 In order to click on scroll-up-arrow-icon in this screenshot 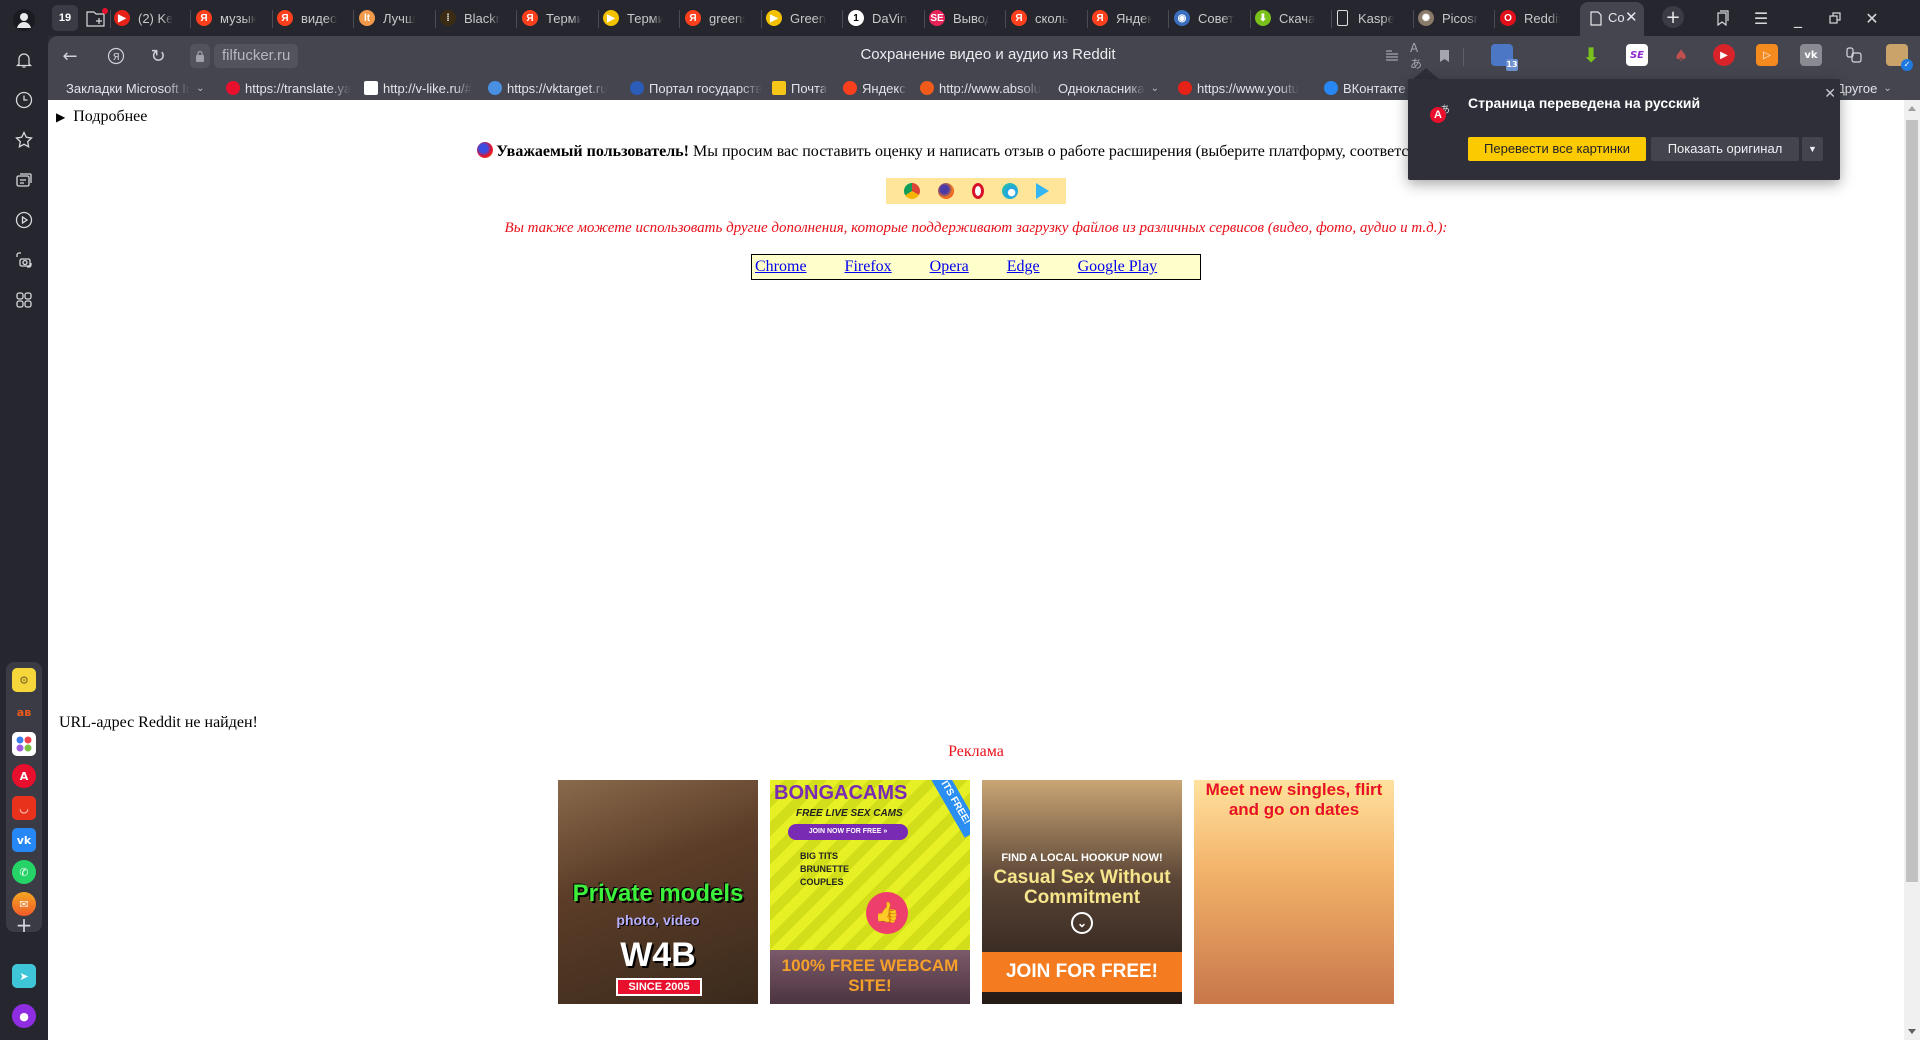, I will do `click(1912, 108)`.